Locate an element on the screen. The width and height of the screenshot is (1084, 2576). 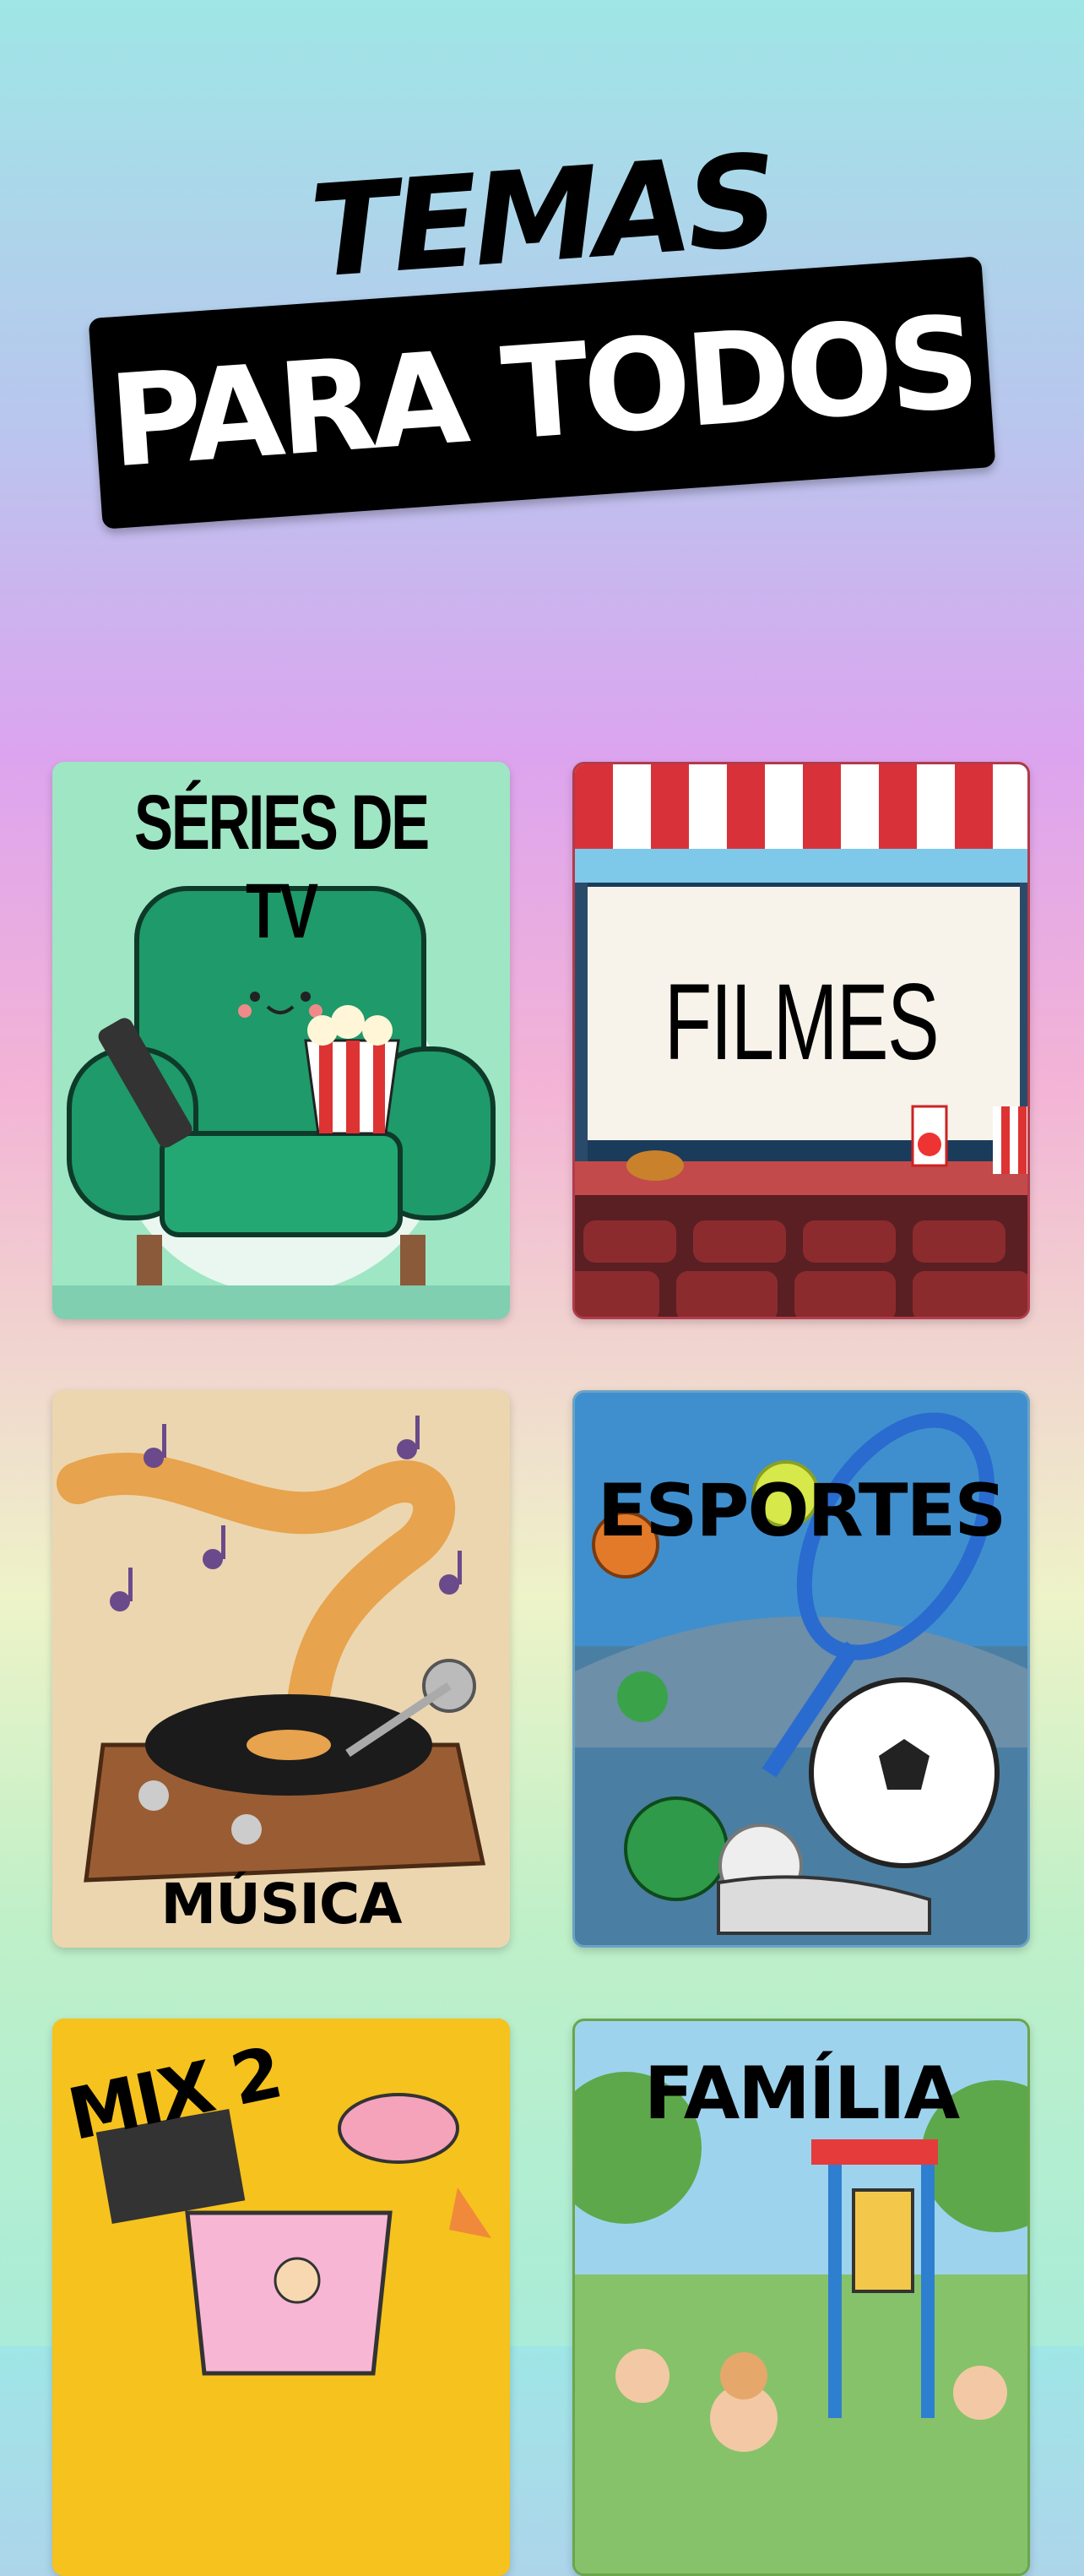
card-label: MÚSICA is located at coordinates (281, 1904).